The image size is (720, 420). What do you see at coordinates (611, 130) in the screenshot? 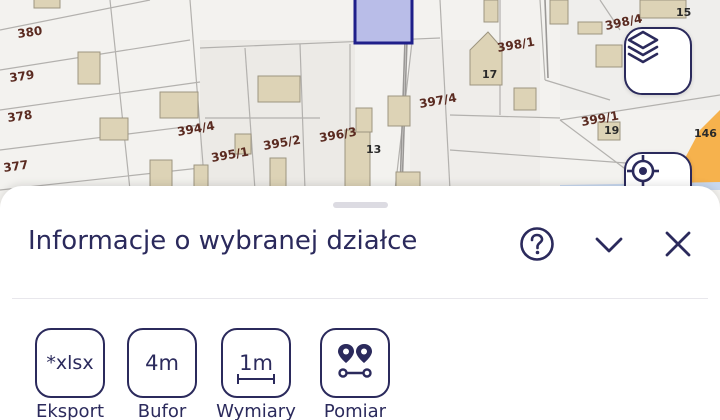
I see `building-number-19: 19` at bounding box center [611, 130].